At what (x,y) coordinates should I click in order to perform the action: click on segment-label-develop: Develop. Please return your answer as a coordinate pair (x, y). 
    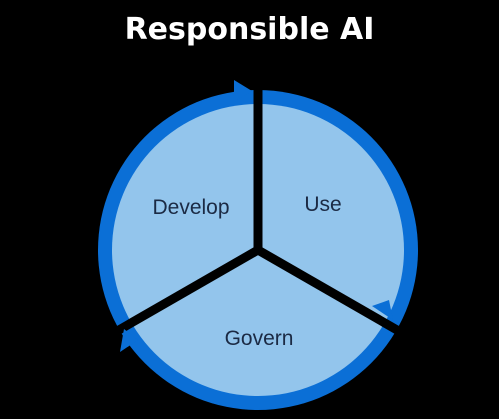
    Looking at the image, I should click on (190, 207).